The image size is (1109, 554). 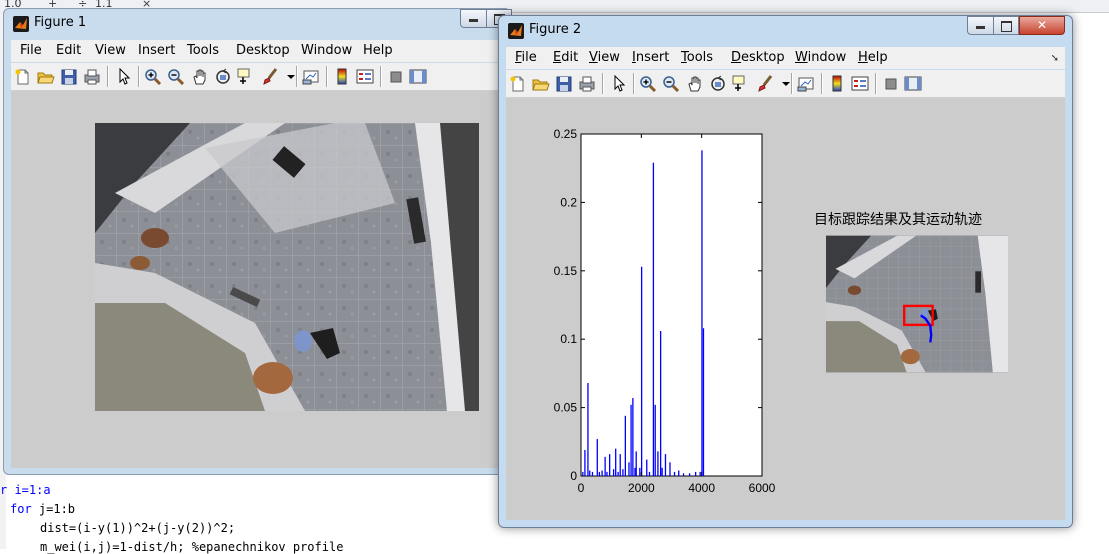 I want to click on window-title: Figure 2, so click(x=555, y=29).